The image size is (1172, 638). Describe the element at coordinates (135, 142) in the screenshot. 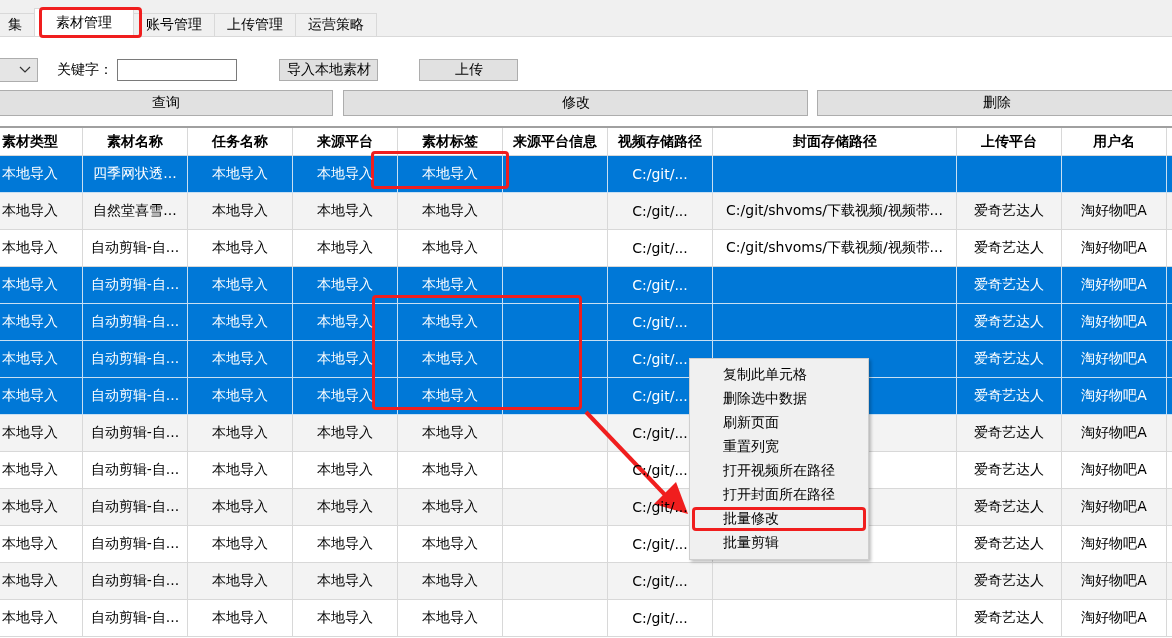

I see `column-header: 素材名称` at that location.